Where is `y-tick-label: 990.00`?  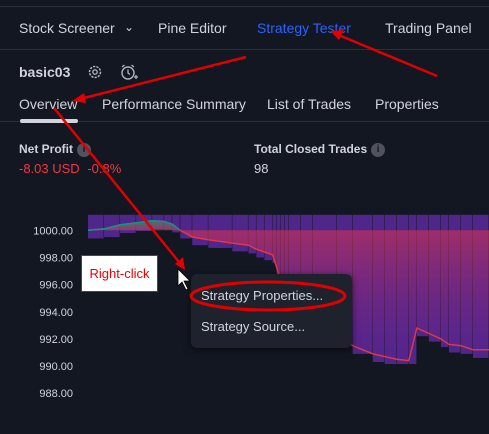
y-tick-label: 990.00 is located at coordinates (56, 367).